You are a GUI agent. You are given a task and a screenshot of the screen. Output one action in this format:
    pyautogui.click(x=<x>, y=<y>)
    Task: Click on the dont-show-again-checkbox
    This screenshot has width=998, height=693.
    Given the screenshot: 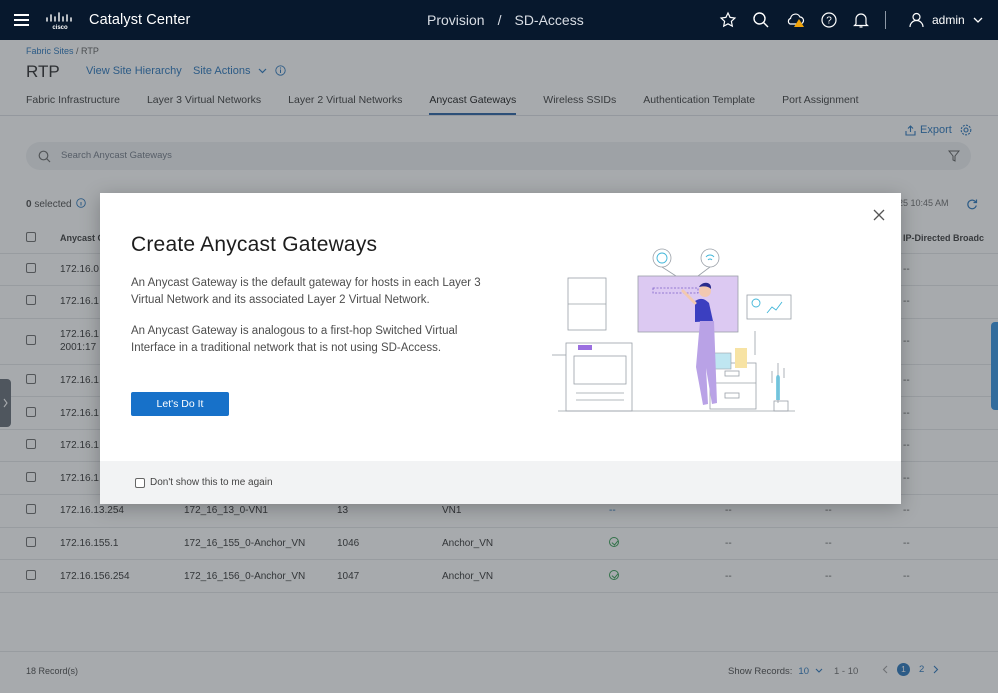 What is the action you would take?
    pyautogui.click(x=140, y=482)
    